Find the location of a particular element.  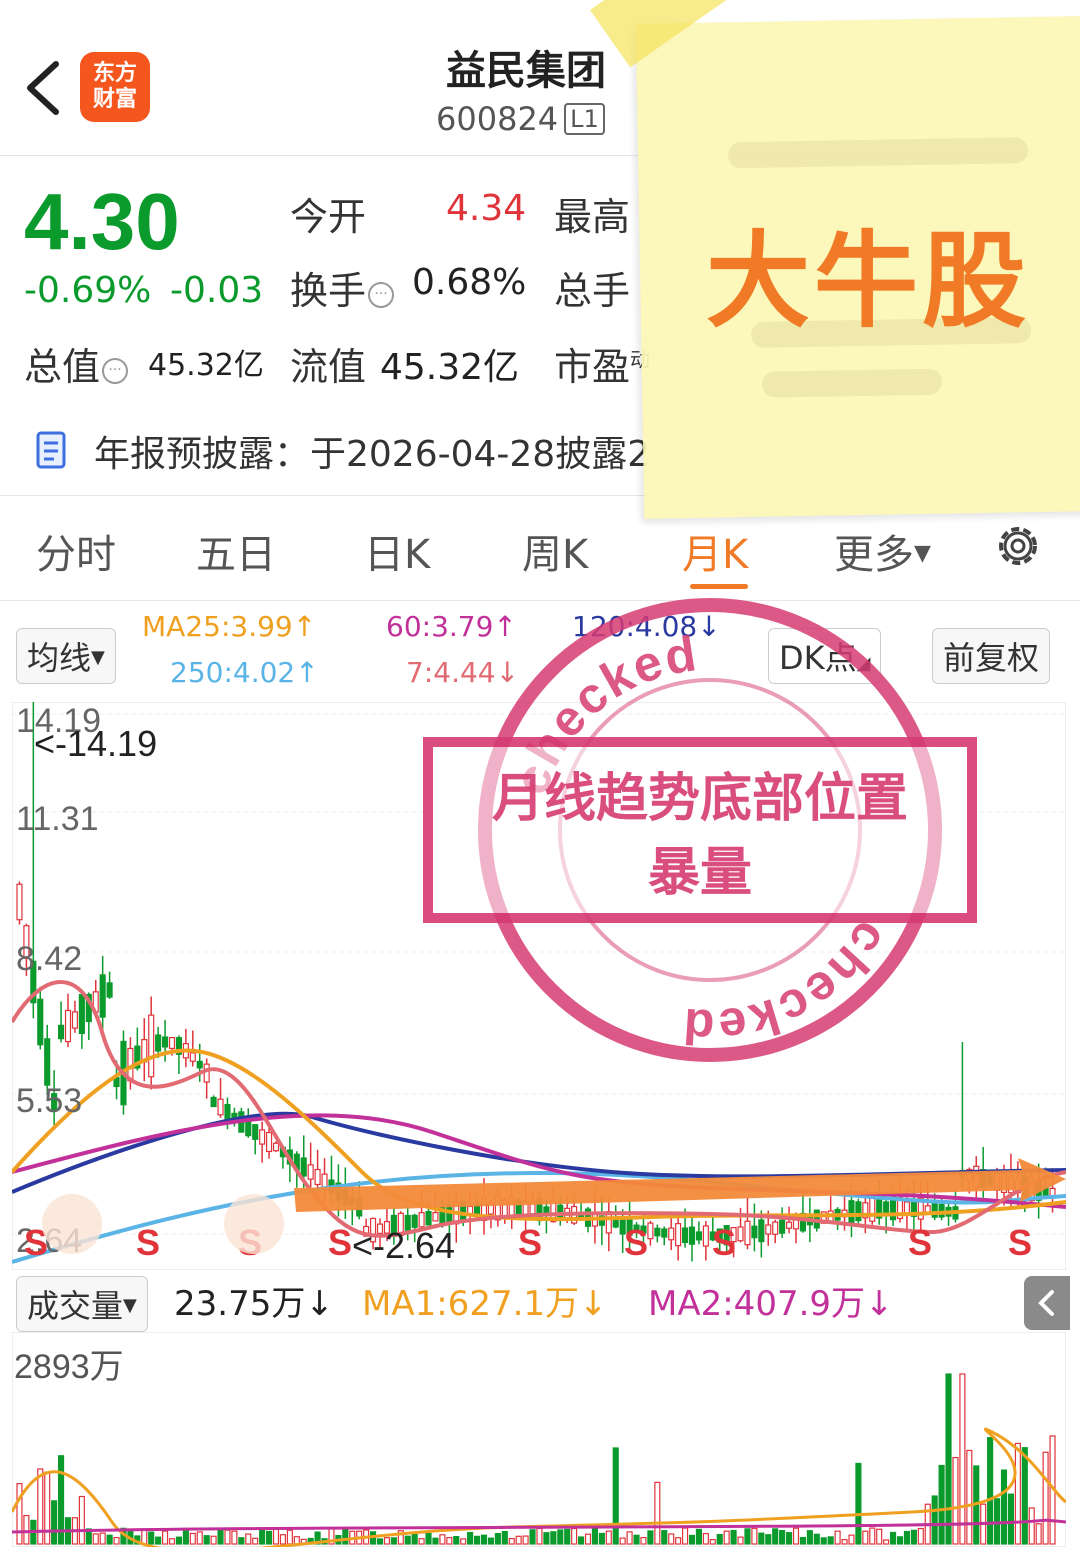

ma25-value: MA25:3.99↑ is located at coordinates (229, 626).